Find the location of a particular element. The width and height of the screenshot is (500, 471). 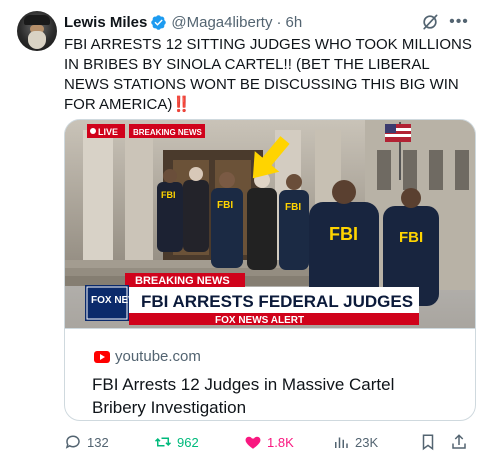

repost-button: 962 is located at coordinates (176, 442).